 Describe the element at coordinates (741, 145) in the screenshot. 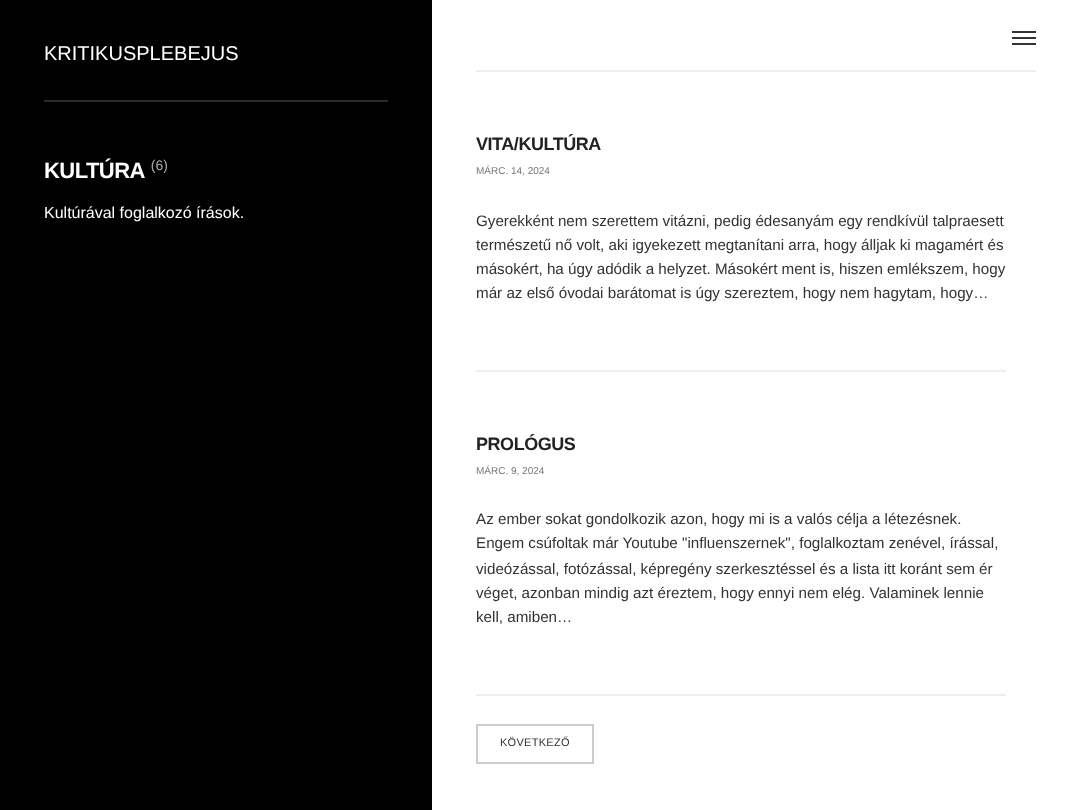

I see `post-title: VITA/KULTÚRA` at that location.